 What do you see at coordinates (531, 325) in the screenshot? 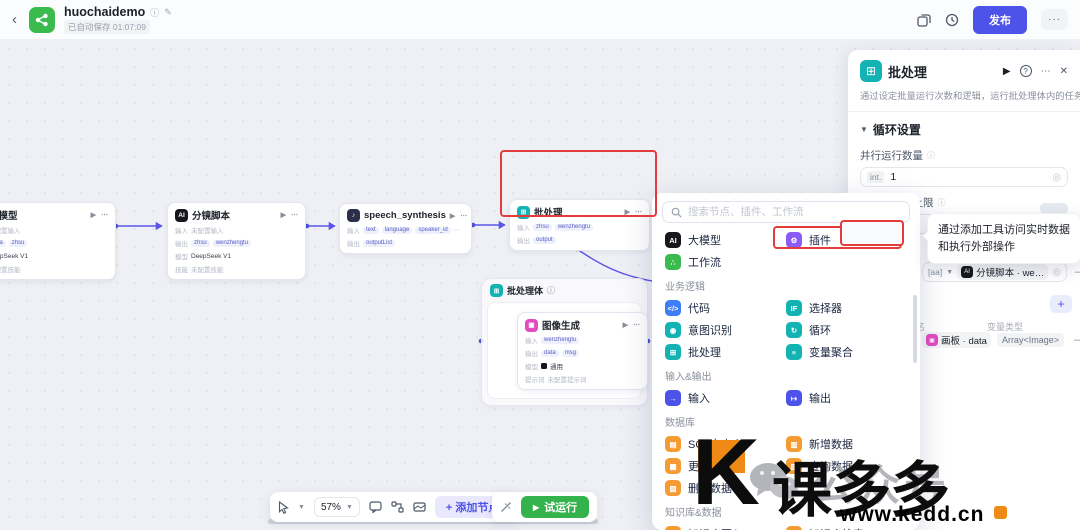
I see `imagegen-icon: ▣` at bounding box center [531, 325].